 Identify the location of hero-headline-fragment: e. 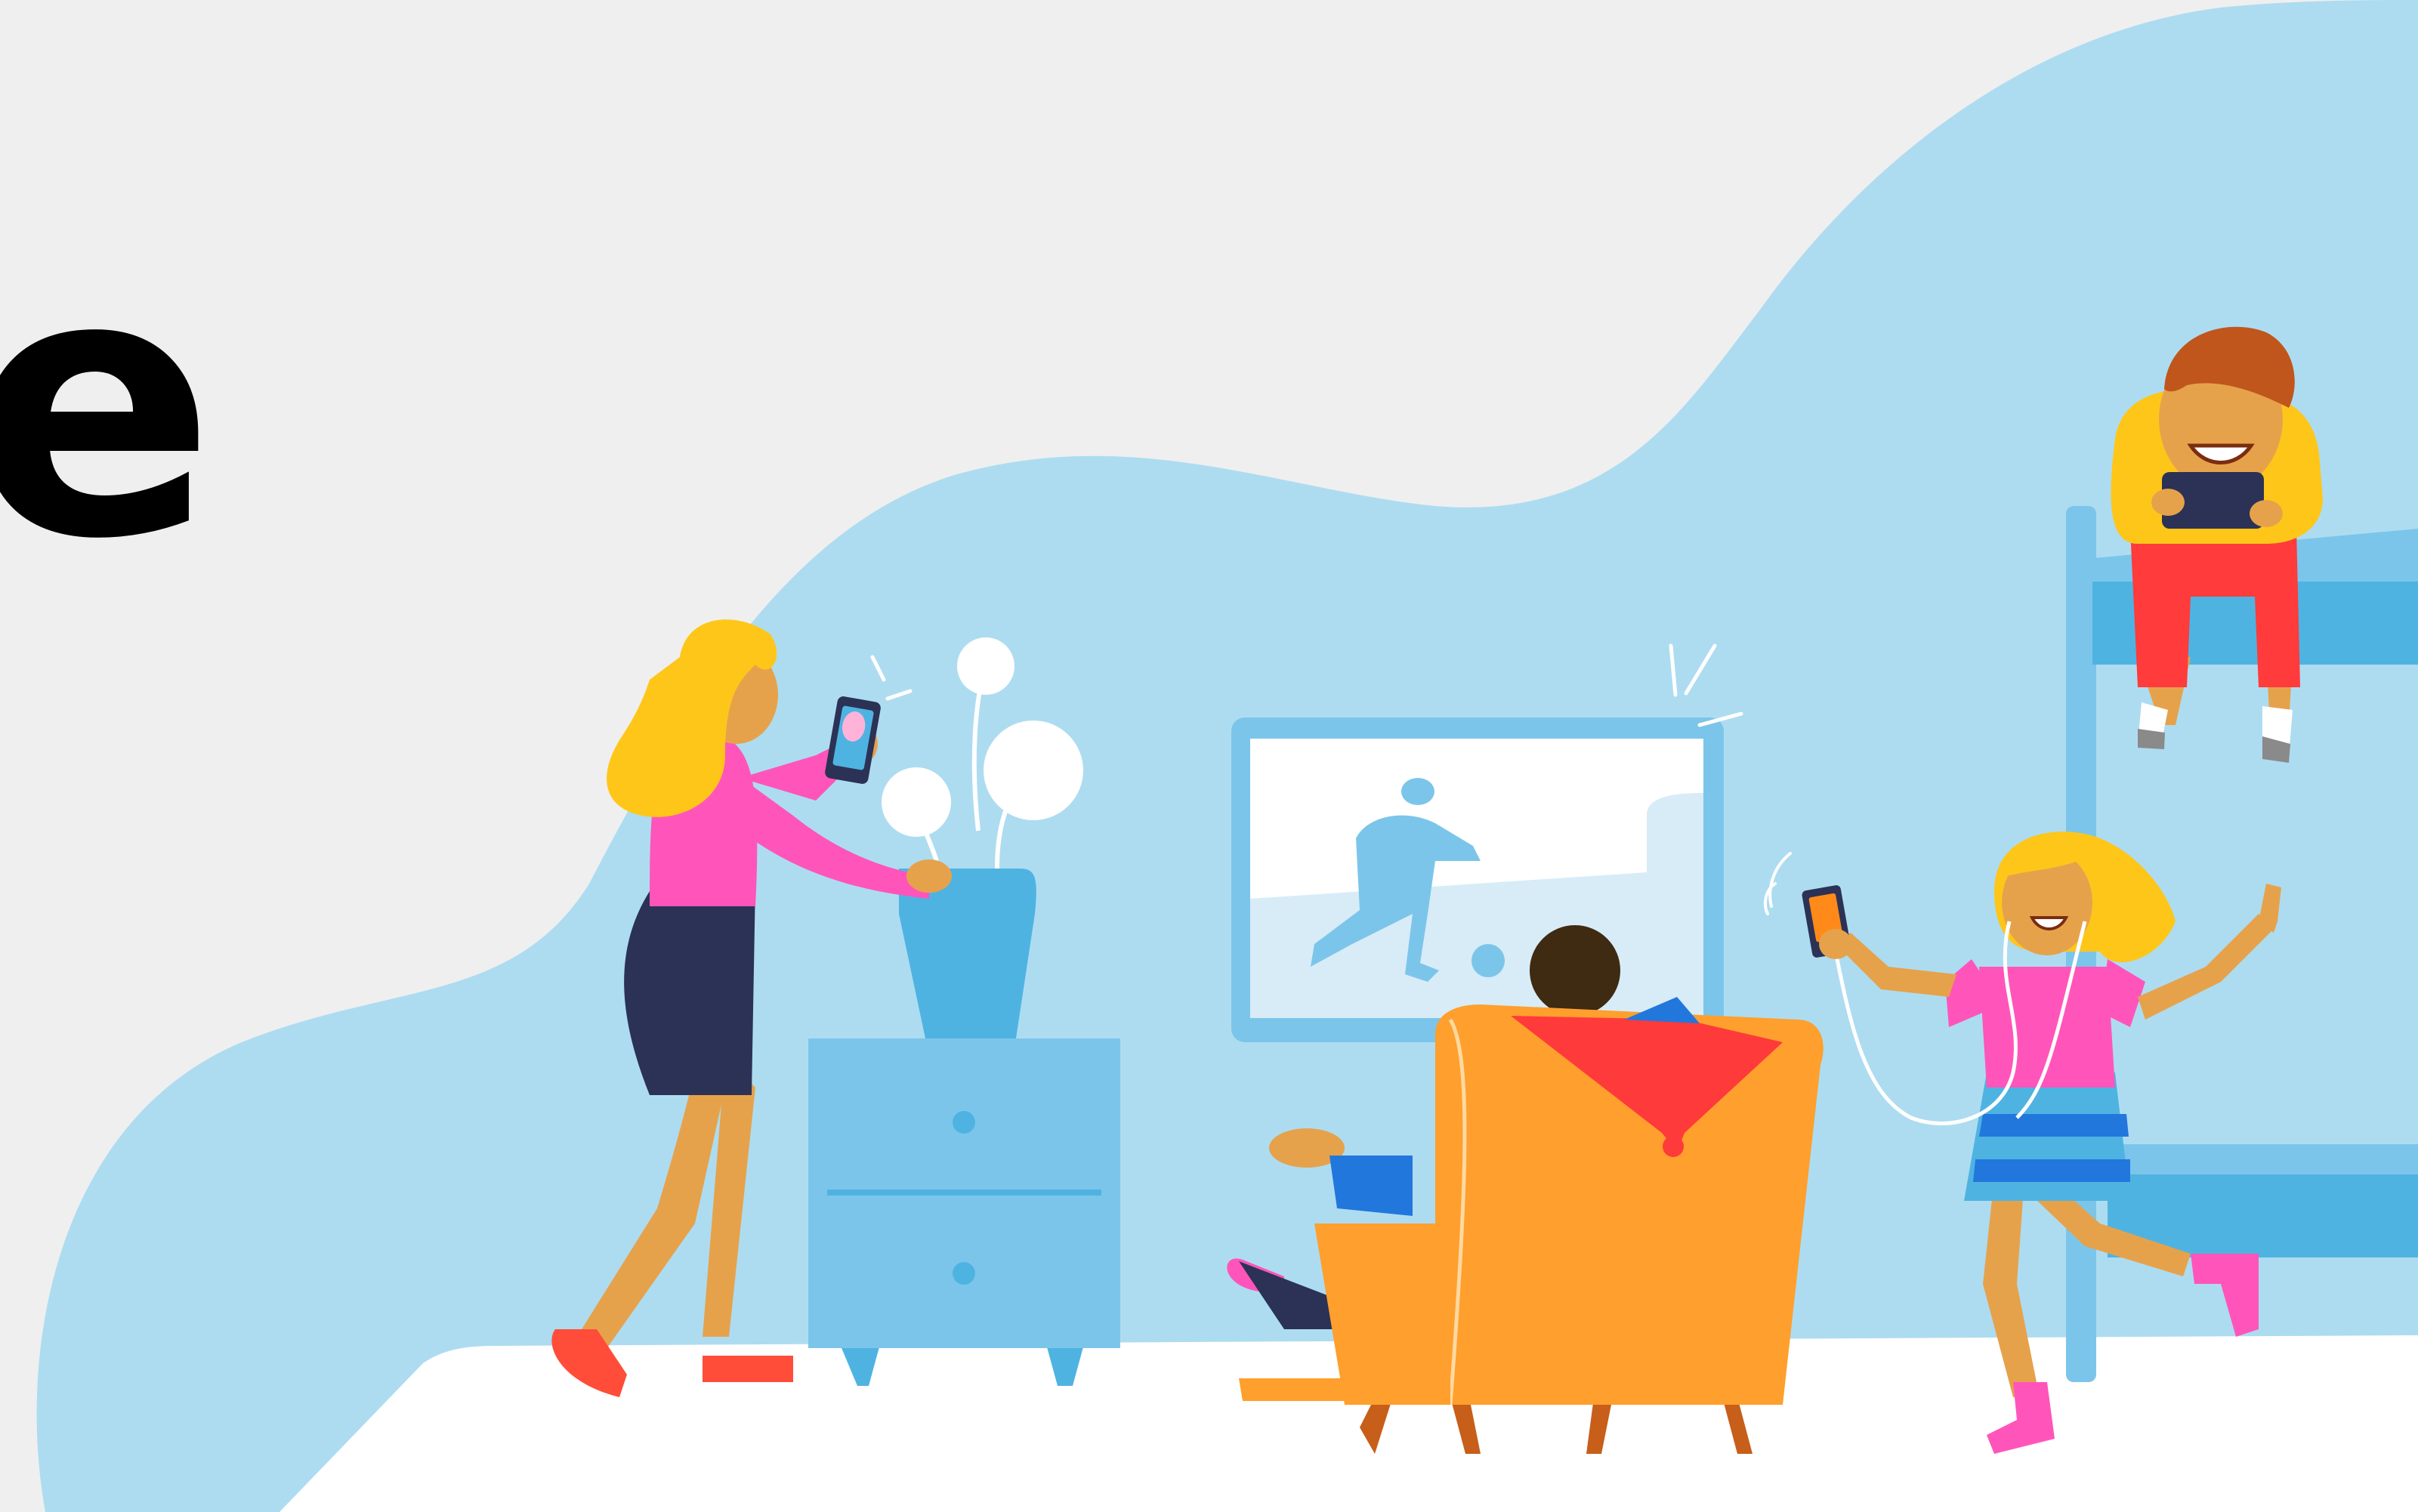
(108, 407).